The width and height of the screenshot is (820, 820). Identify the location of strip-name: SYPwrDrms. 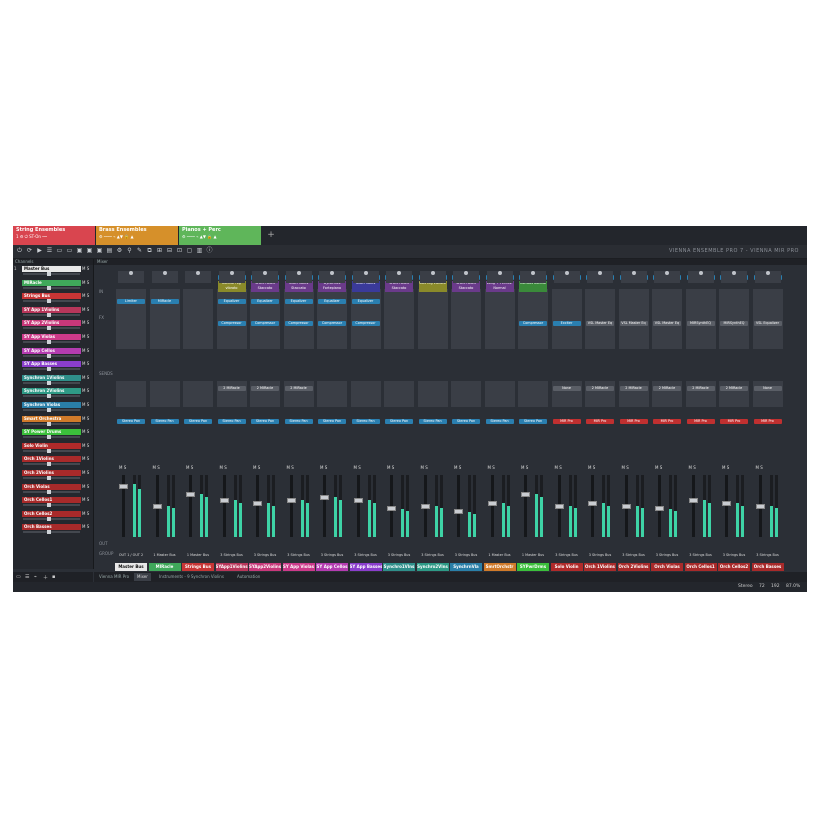
(533, 567).